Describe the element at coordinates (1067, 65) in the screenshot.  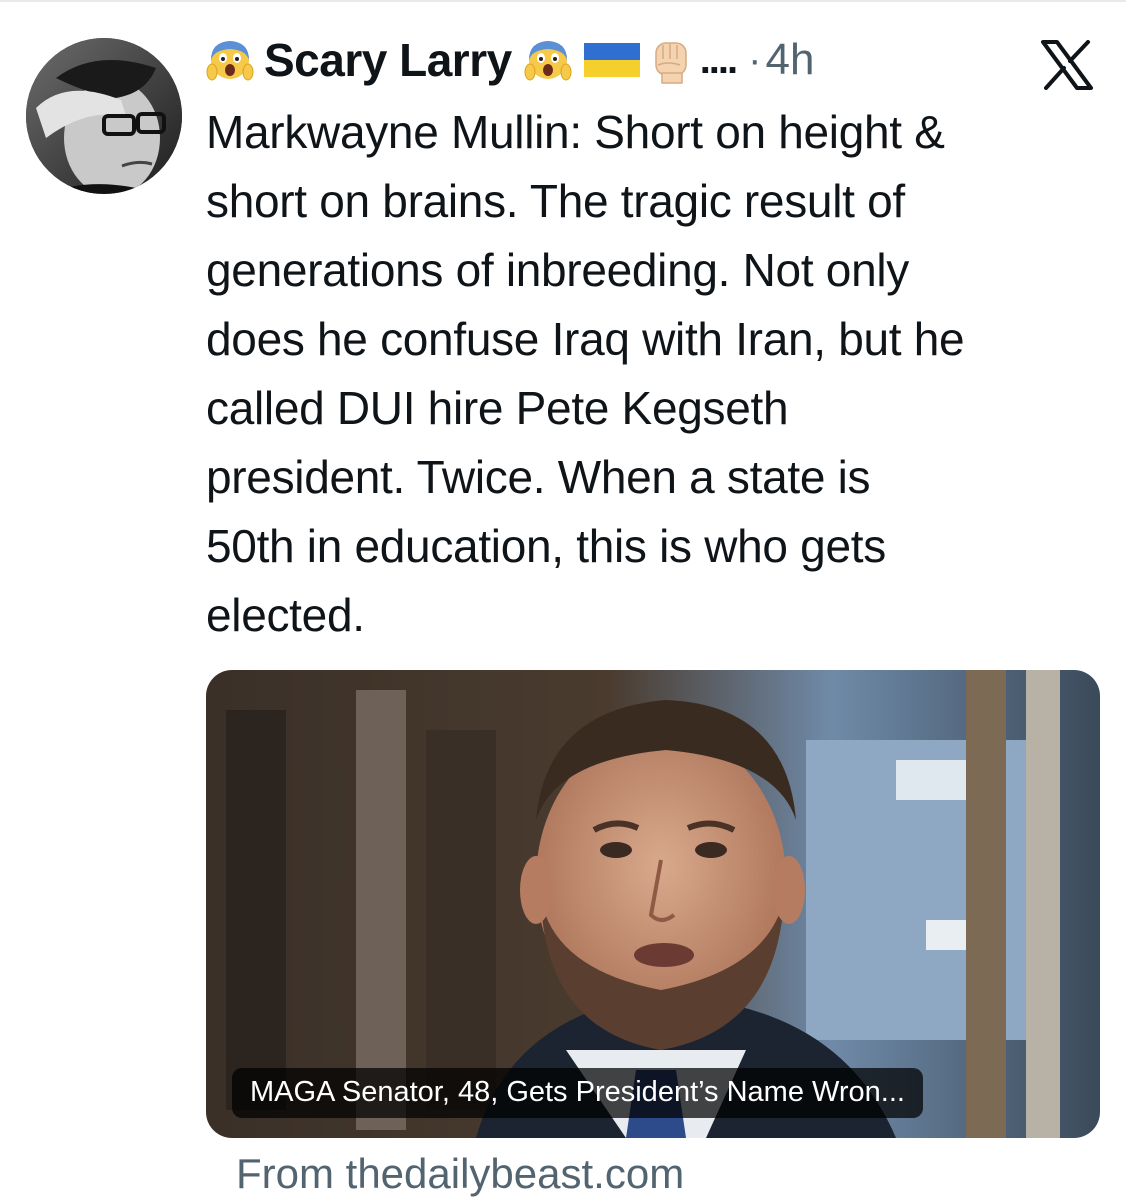
I see `x-logo-icon` at that location.